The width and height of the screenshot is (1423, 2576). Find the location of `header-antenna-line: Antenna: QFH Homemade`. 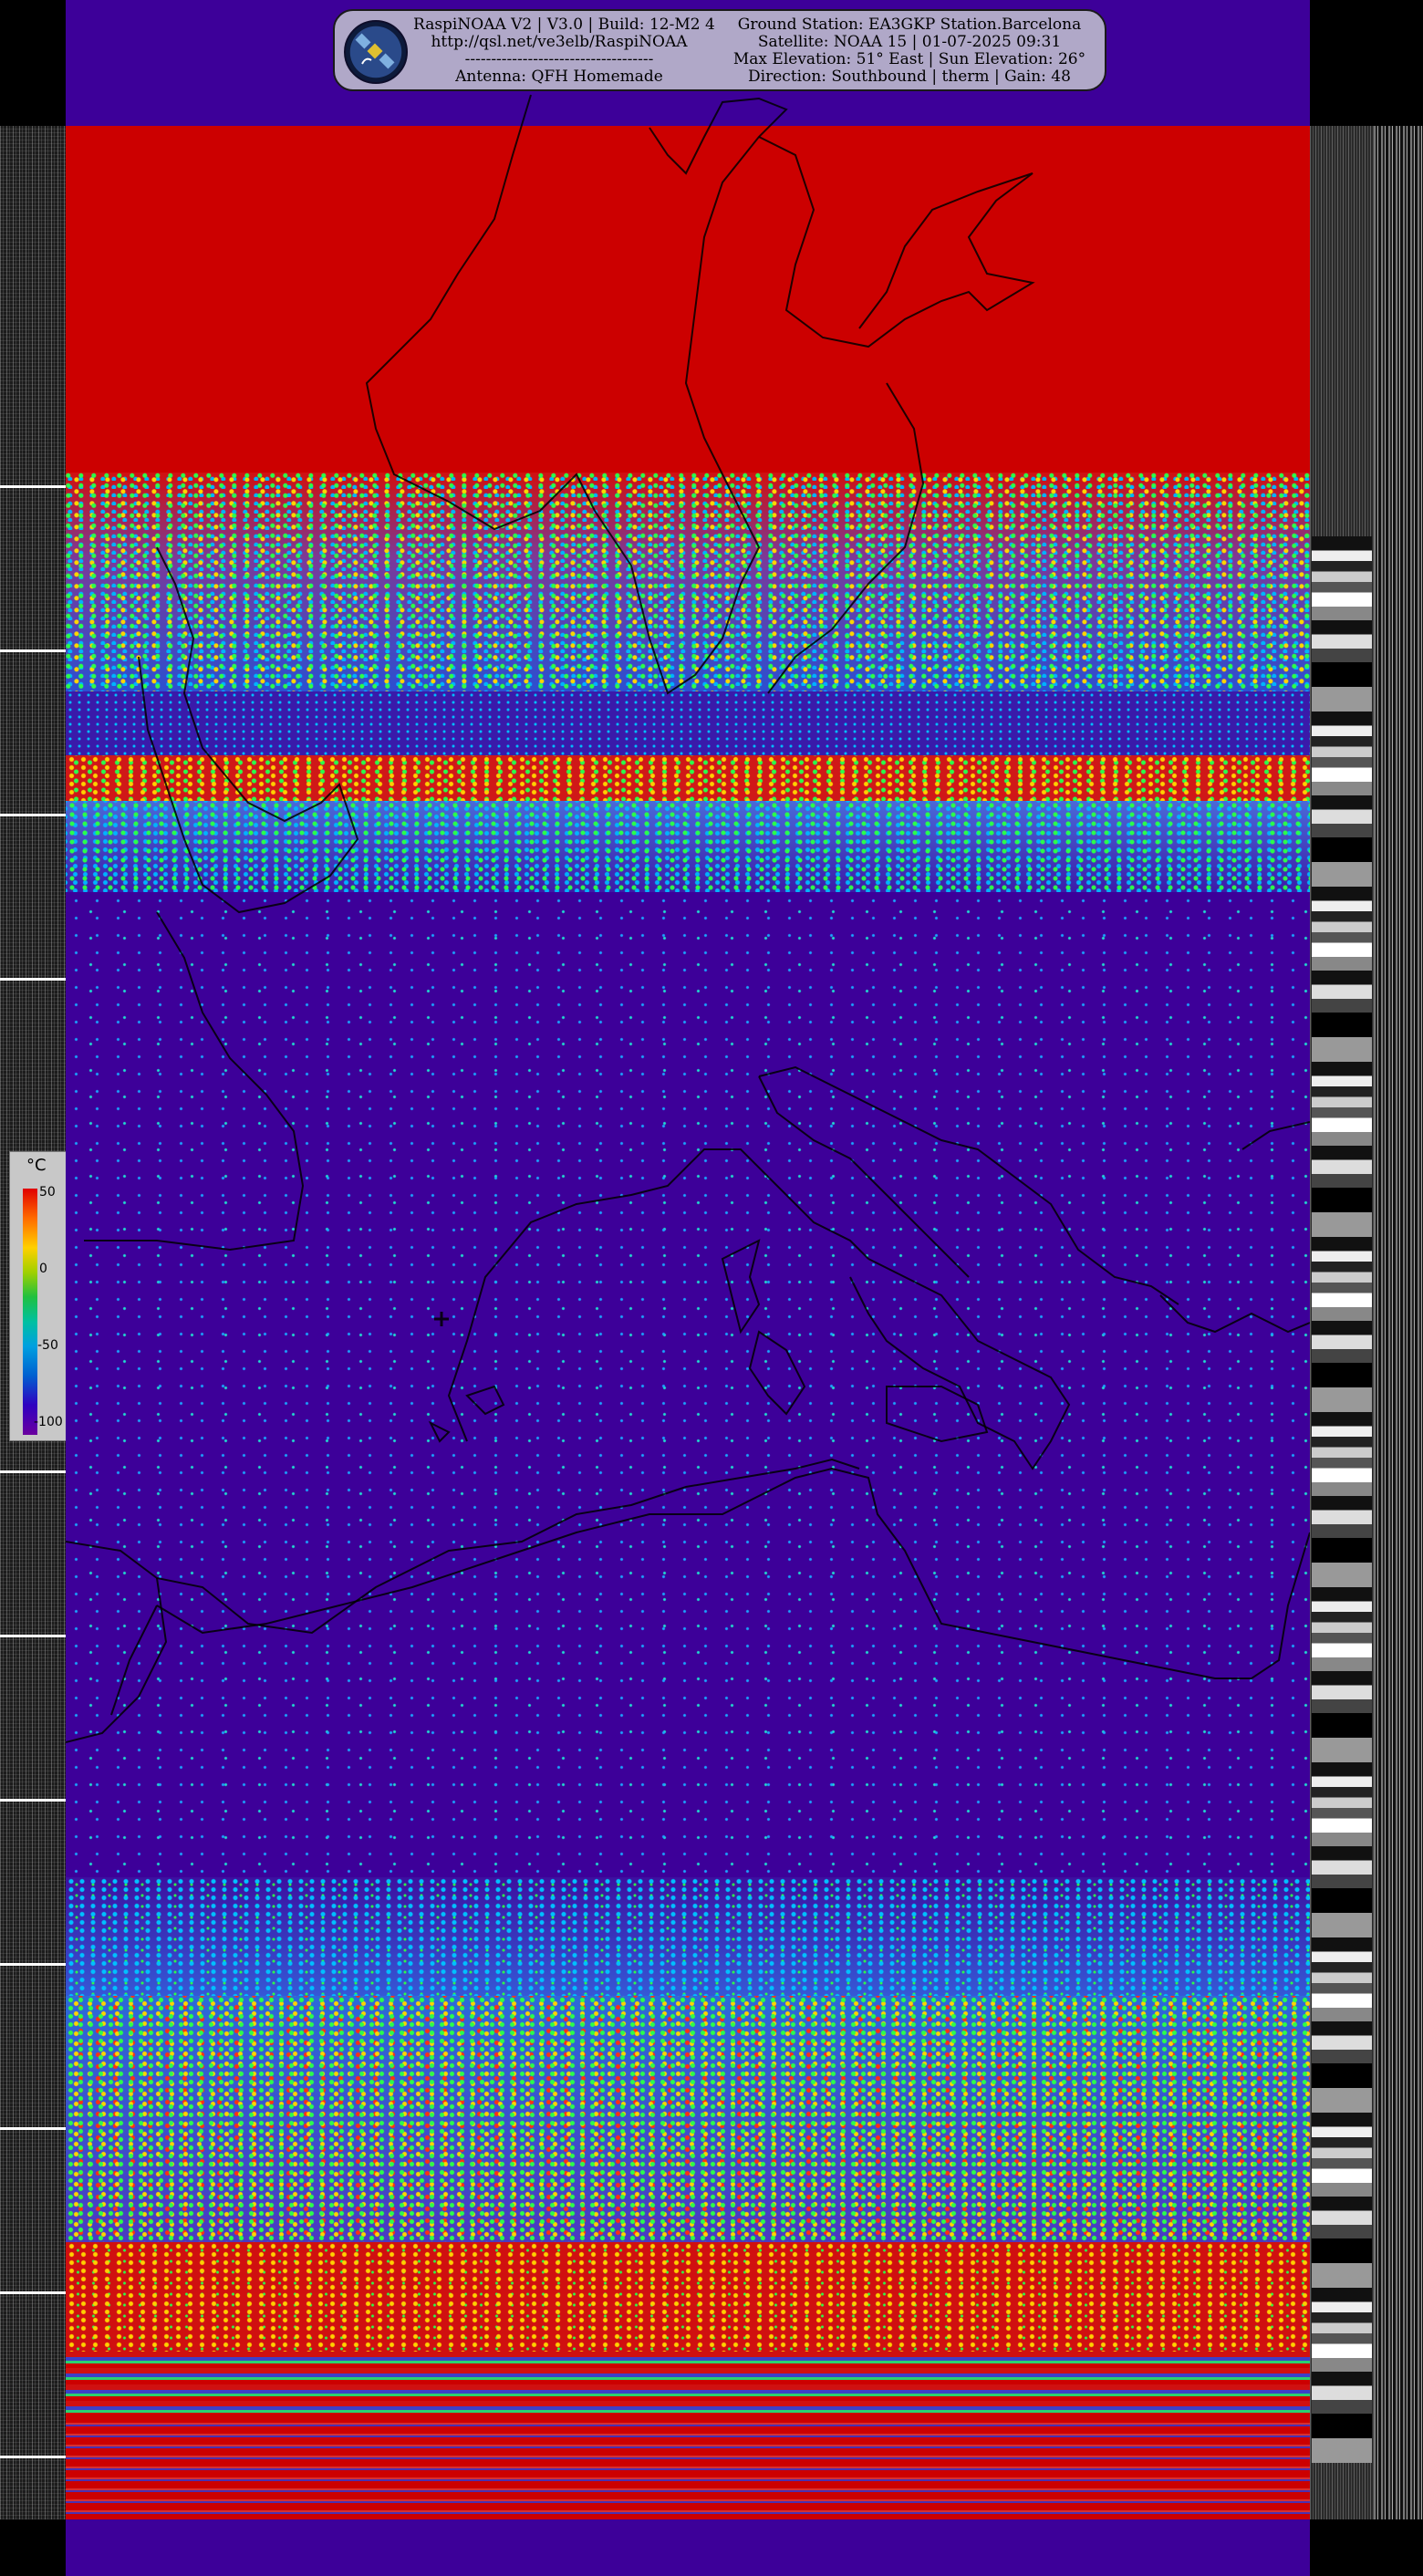

header-antenna-line: Antenna: QFH Homemade is located at coordinates (559, 77).